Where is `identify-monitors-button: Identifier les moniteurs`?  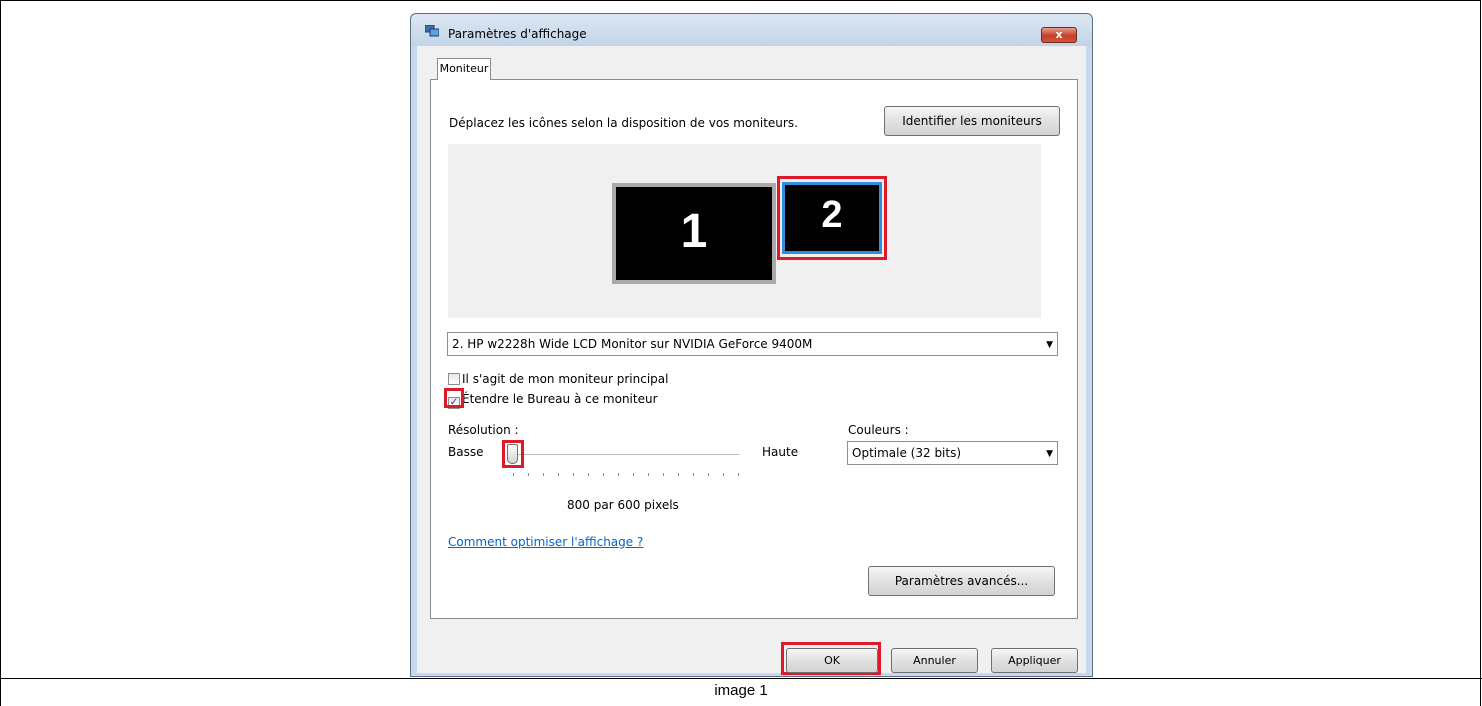 identify-monitors-button: Identifier les moniteurs is located at coordinates (972, 121).